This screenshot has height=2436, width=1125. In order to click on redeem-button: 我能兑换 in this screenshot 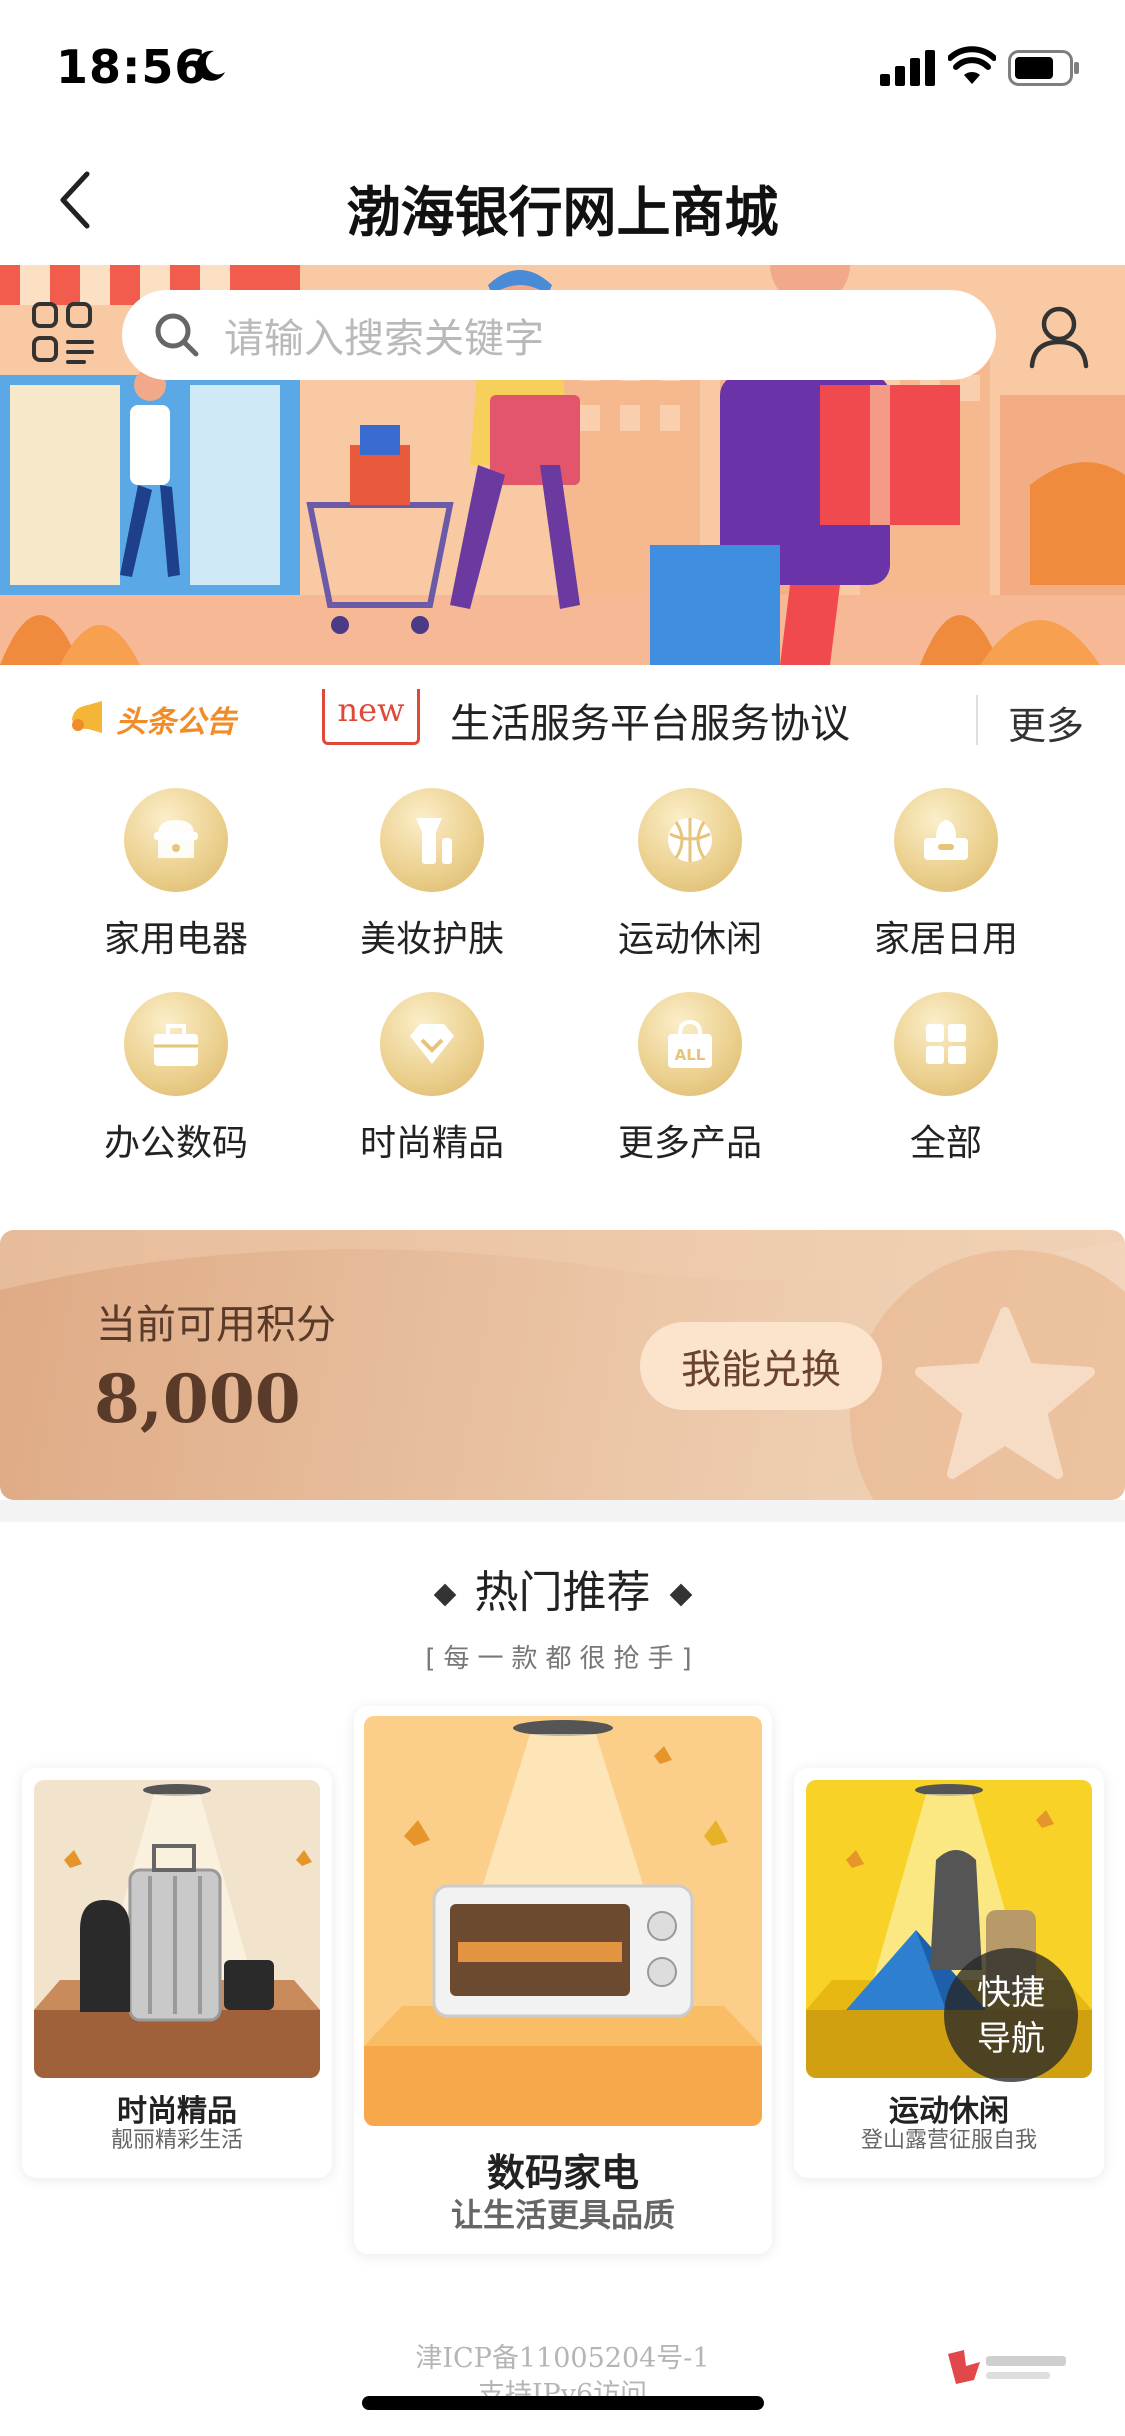, I will do `click(761, 1366)`.